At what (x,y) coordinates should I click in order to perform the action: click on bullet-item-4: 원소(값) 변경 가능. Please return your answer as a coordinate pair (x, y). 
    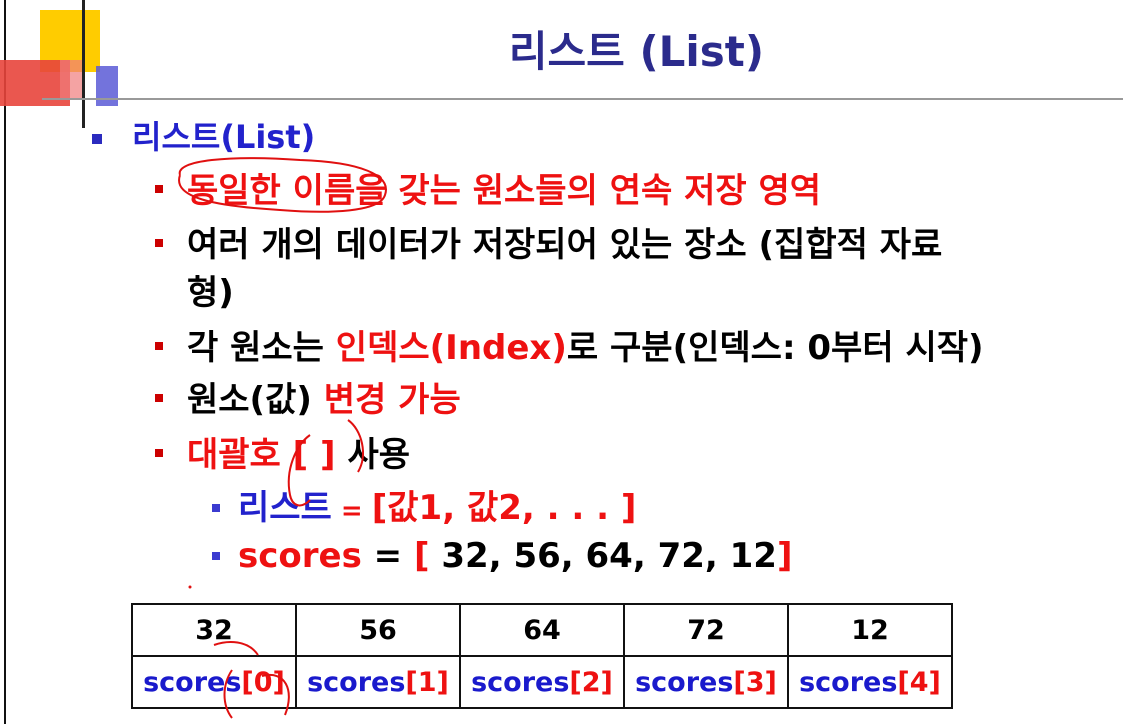
    Looking at the image, I should click on (308, 396).